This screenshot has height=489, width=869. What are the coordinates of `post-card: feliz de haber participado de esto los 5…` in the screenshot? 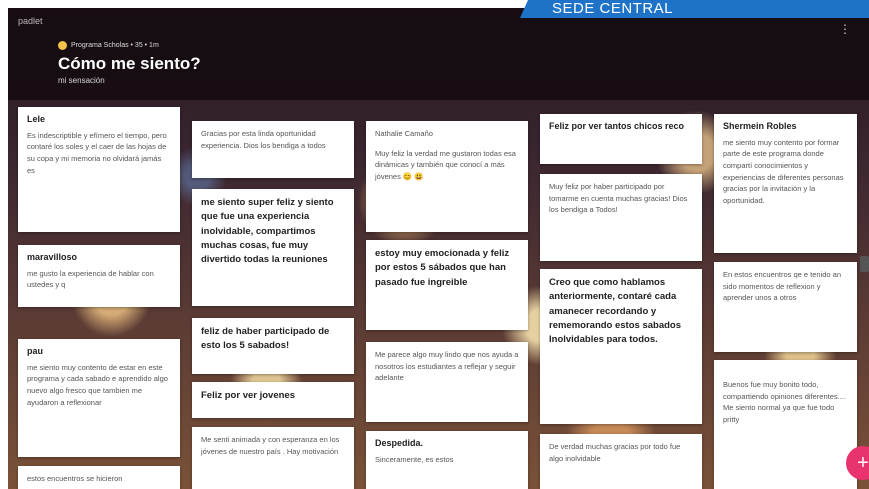 It's located at (273, 346).